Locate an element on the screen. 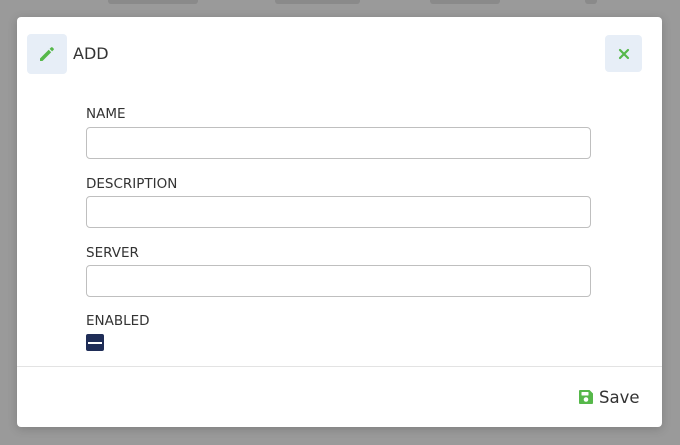 This screenshot has width=680, height=445. footer-divider is located at coordinates (339, 366).